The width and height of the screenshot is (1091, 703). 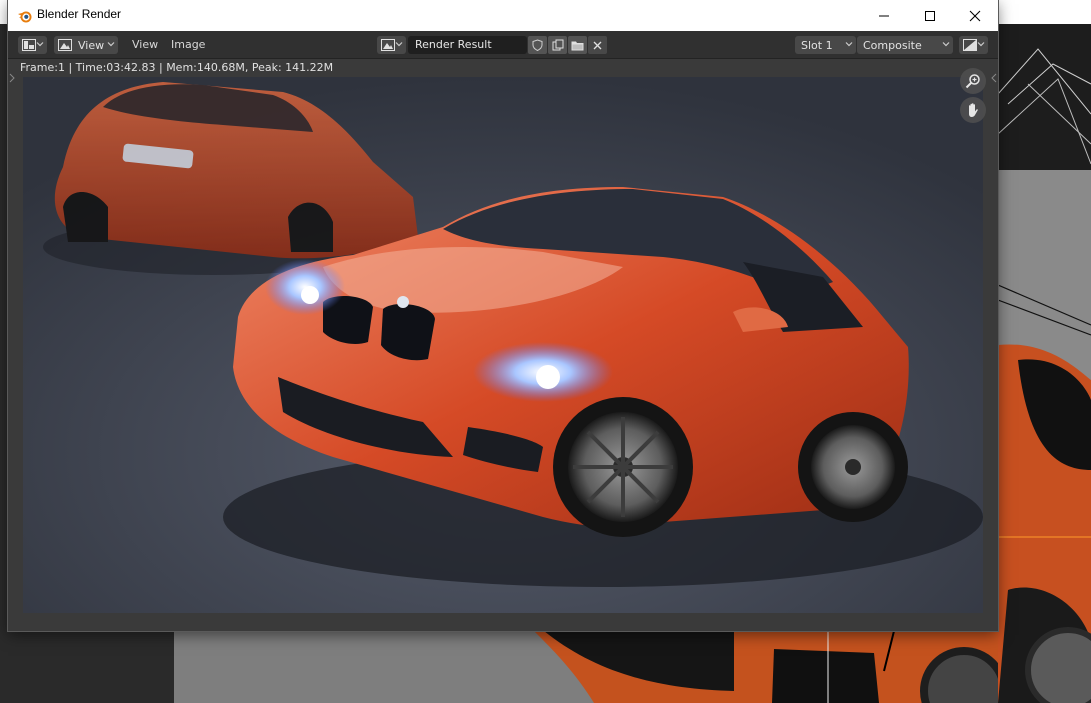 I want to click on display-channels-dropdown, so click(x=973, y=45).